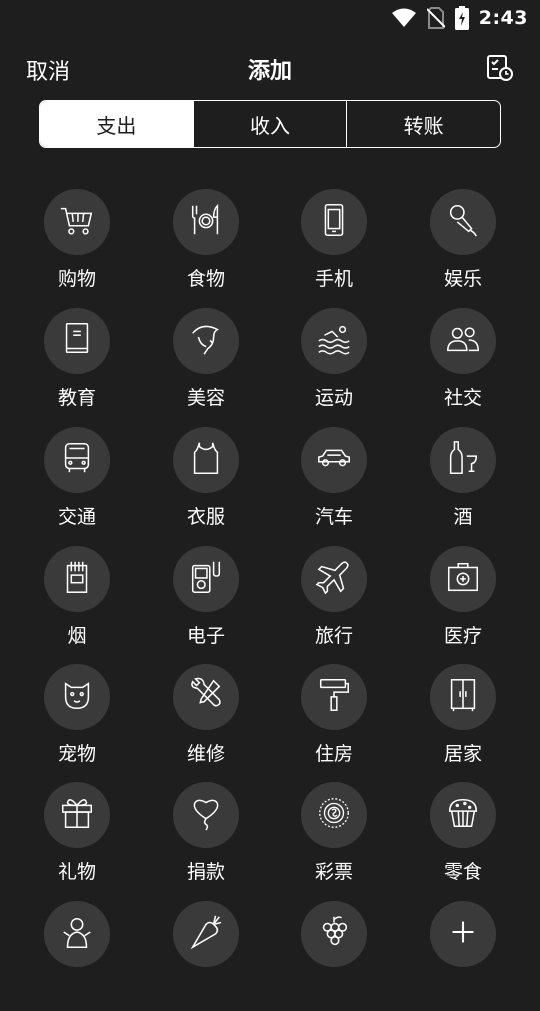 The width and height of the screenshot is (540, 1011). Describe the element at coordinates (463, 460) in the screenshot. I see `wine-icon` at that location.